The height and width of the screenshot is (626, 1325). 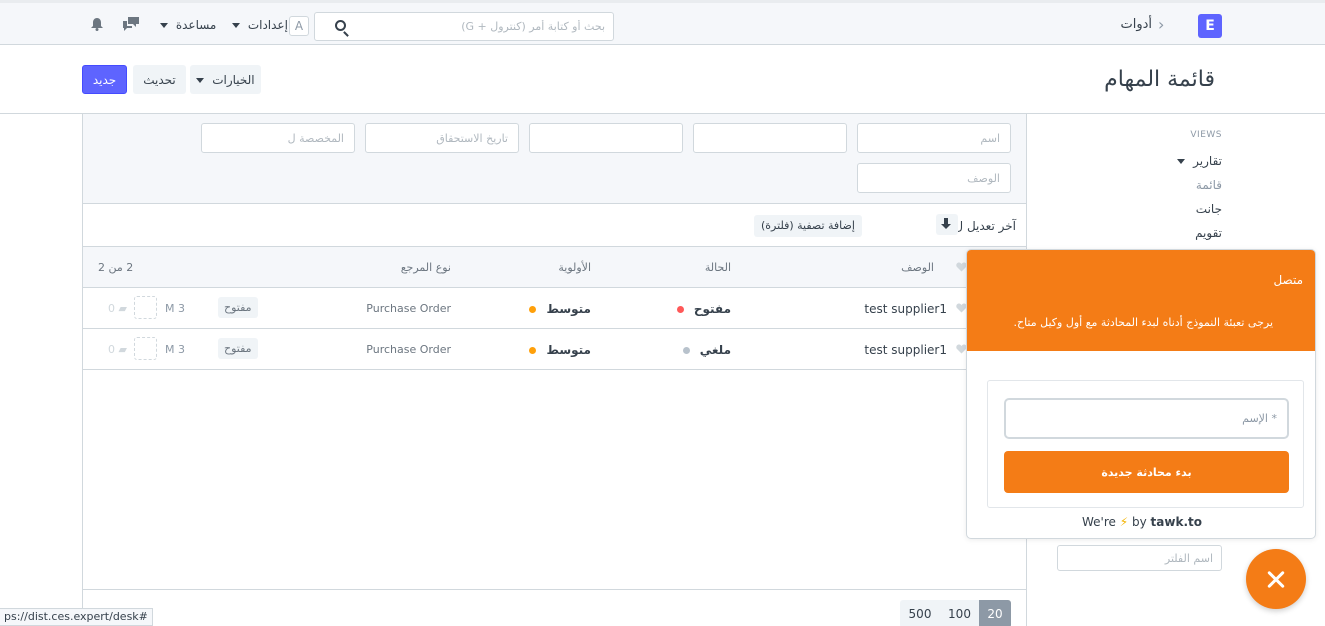 What do you see at coordinates (917, 267) in the screenshot?
I see `column-description: الوصف` at bounding box center [917, 267].